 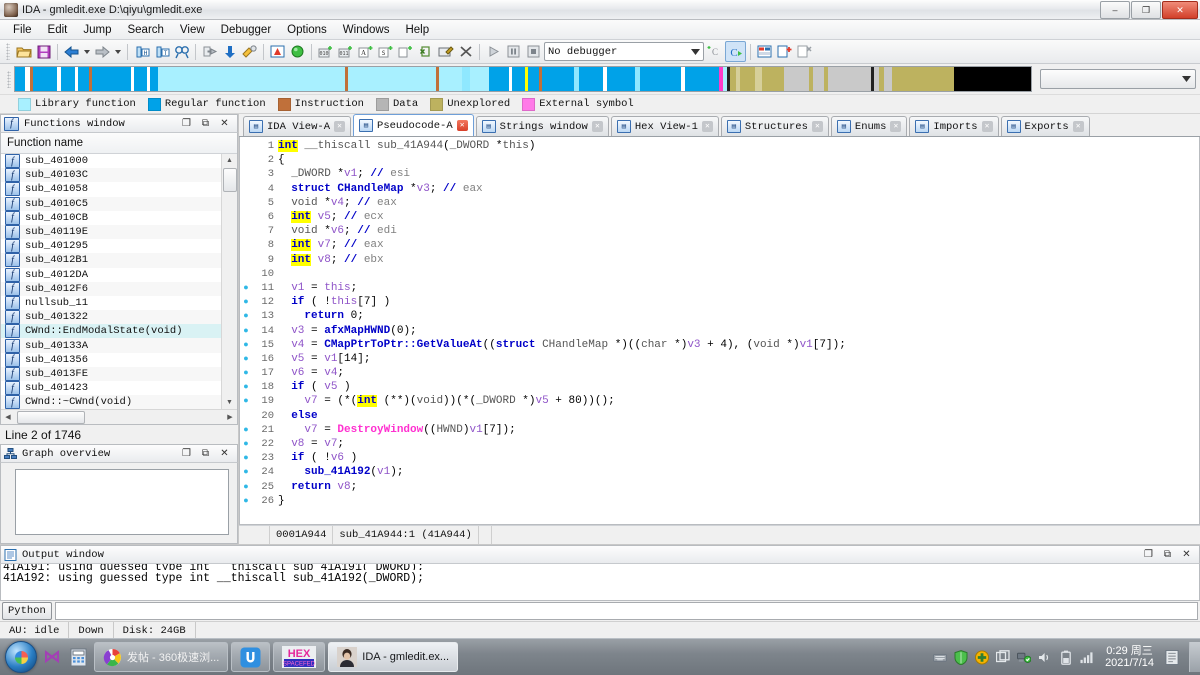 I want to click on navband-combo, so click(x=1118, y=79).